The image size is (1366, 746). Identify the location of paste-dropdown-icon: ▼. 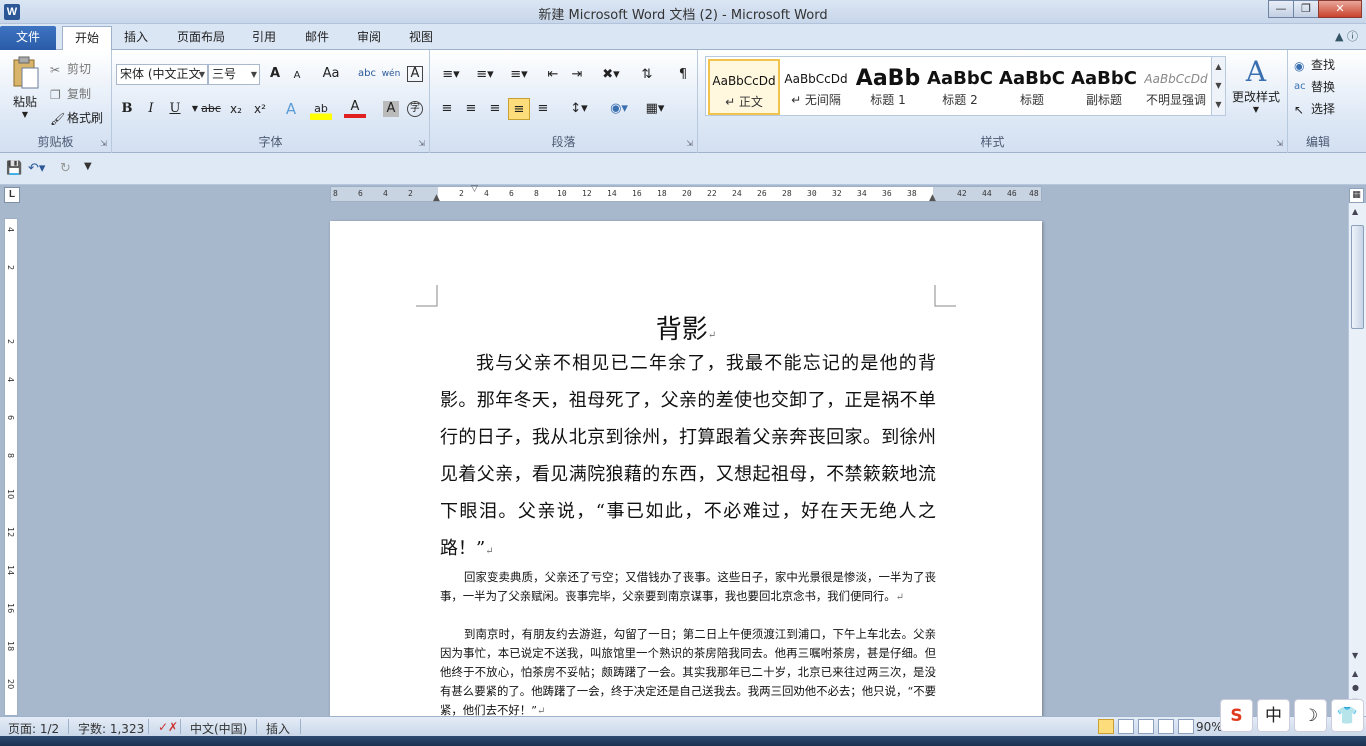
(25, 114).